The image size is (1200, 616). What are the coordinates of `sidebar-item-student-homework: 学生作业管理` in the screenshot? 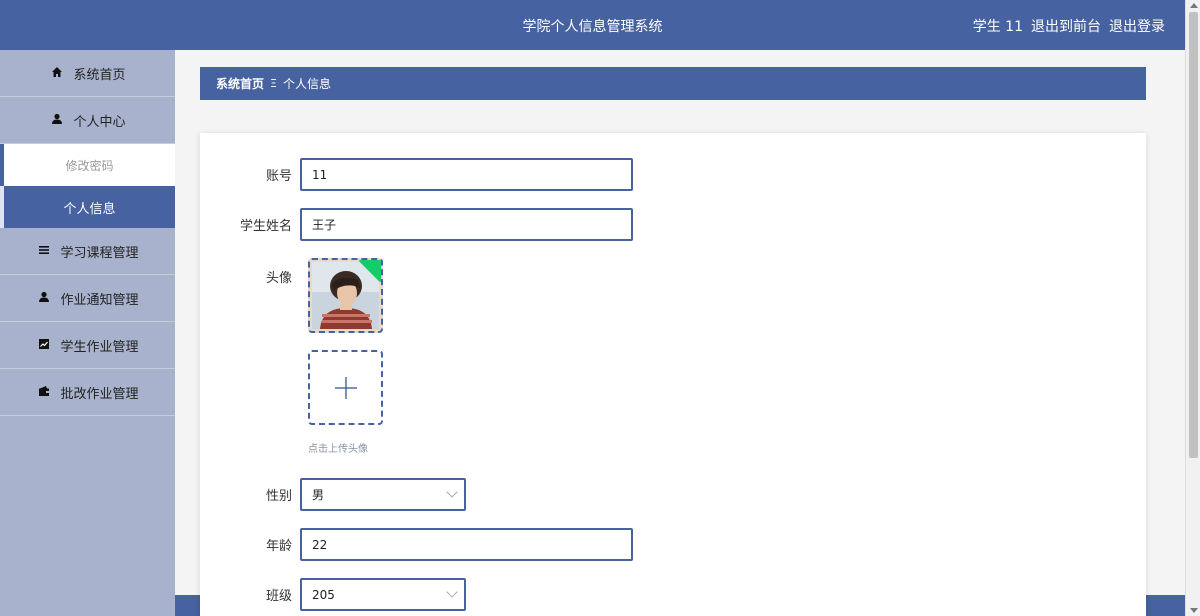 It's located at (87, 345).